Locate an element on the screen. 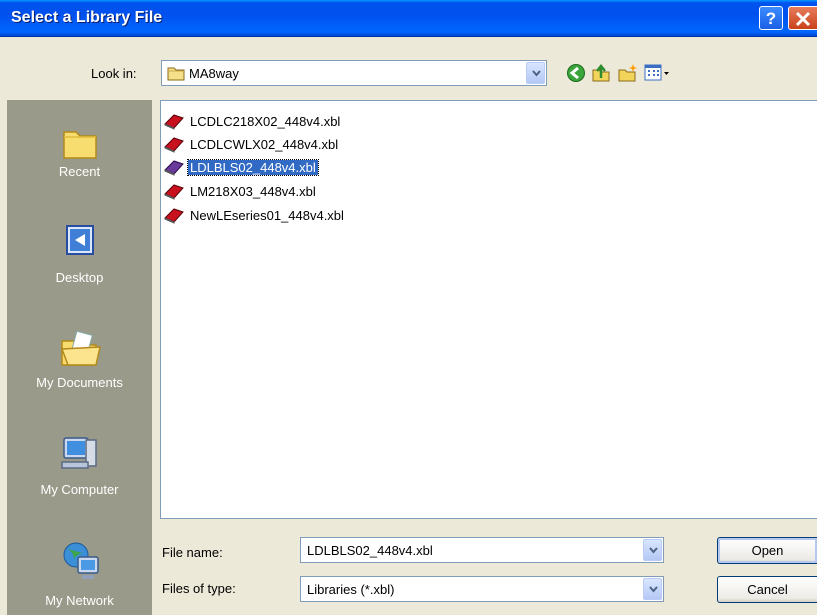 This screenshot has height=615, width=817. place-recent: Recent is located at coordinates (79, 152).